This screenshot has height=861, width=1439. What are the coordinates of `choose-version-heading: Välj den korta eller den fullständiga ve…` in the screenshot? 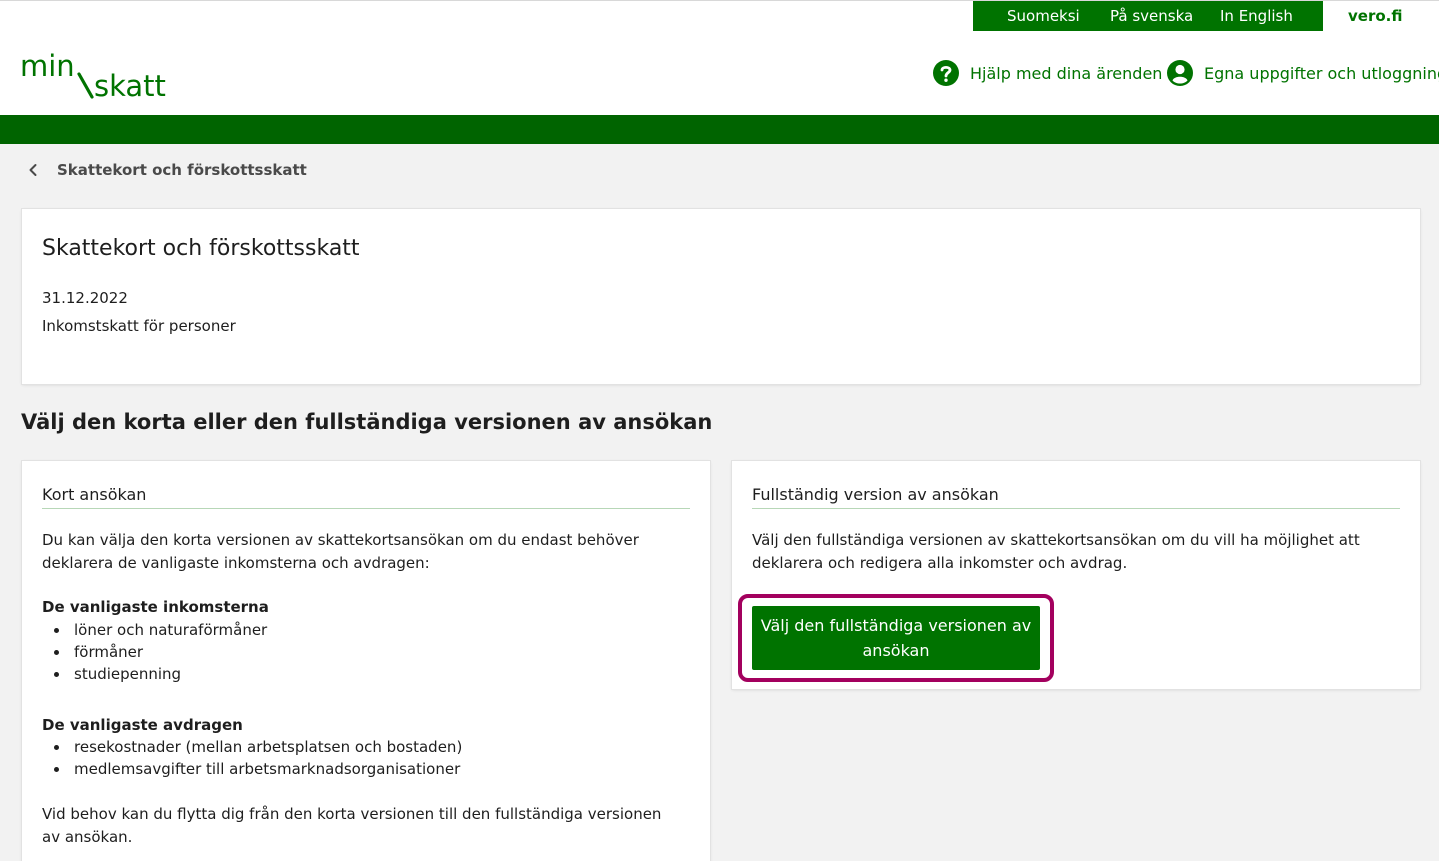 It's located at (367, 422).